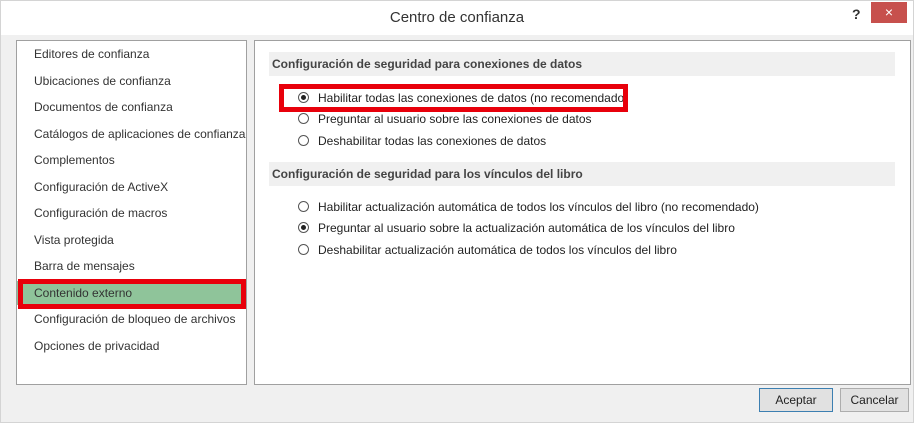 The height and width of the screenshot is (423, 914). I want to click on title-bar: Centro de confianza ? ×, so click(457, 18).